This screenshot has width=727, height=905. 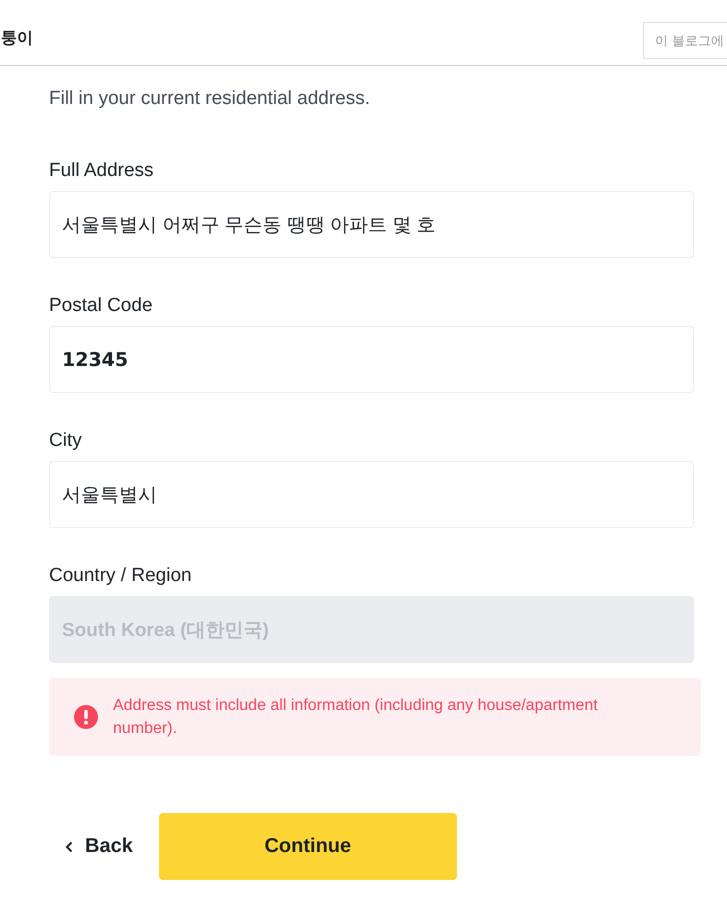 I want to click on error-icon, so click(x=86, y=717).